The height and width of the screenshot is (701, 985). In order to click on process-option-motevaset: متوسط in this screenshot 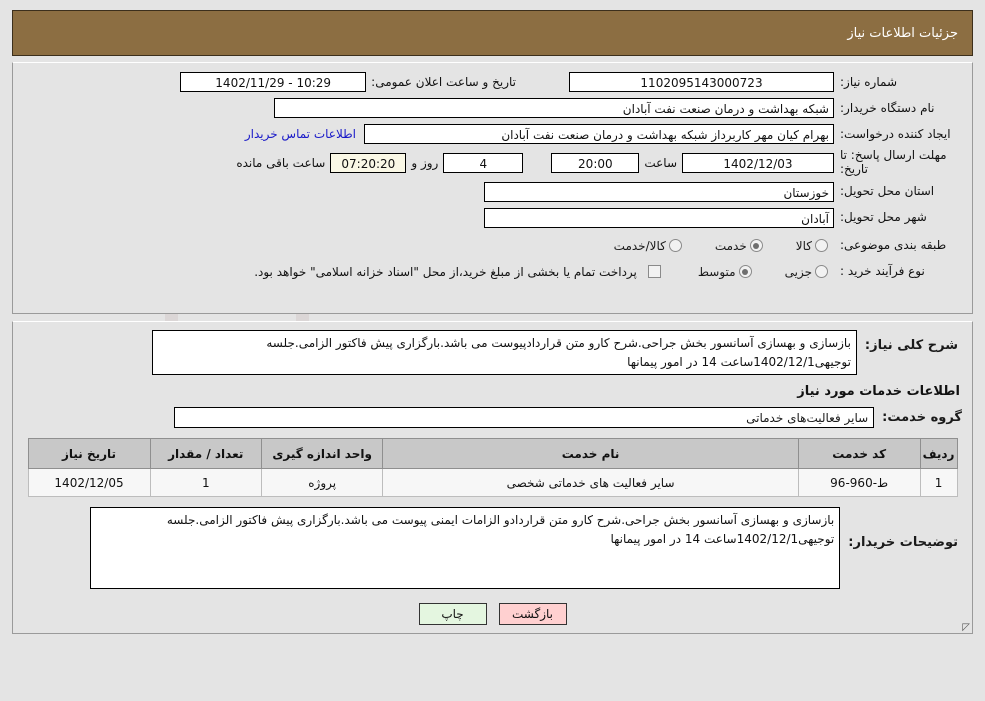, I will do `click(727, 272)`.